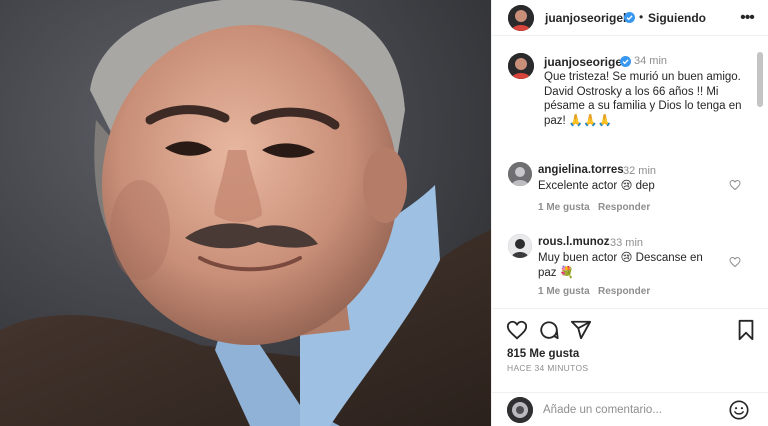 Image resolution: width=768 pixels, height=426 pixels. I want to click on comment-input, so click(633, 410).